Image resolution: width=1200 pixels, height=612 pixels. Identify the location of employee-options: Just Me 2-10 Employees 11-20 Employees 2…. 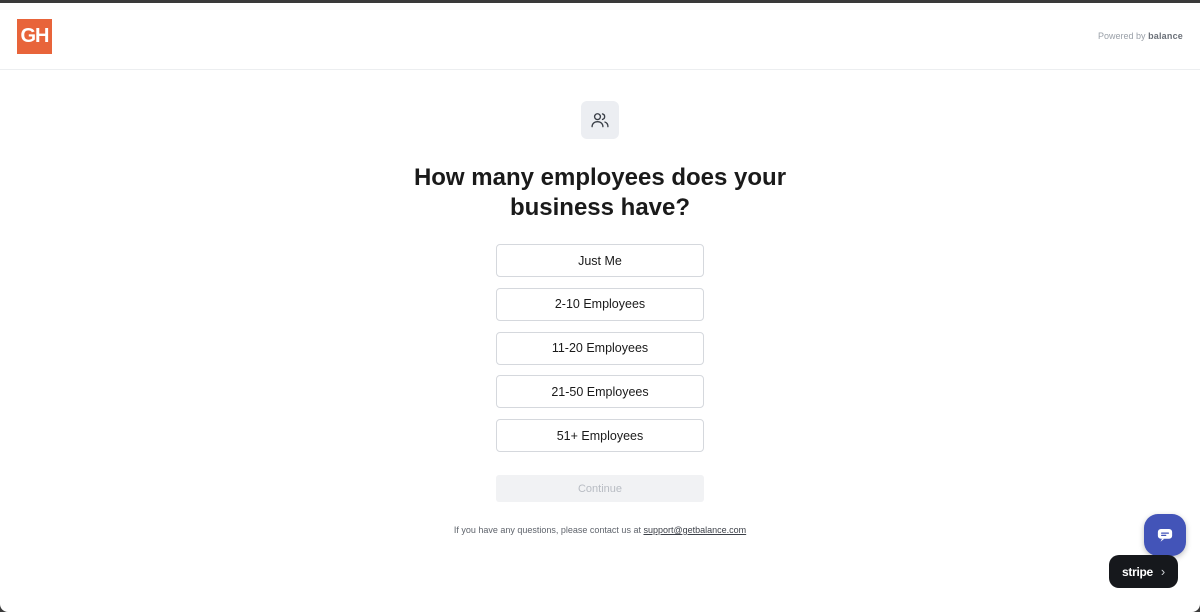
(600, 353).